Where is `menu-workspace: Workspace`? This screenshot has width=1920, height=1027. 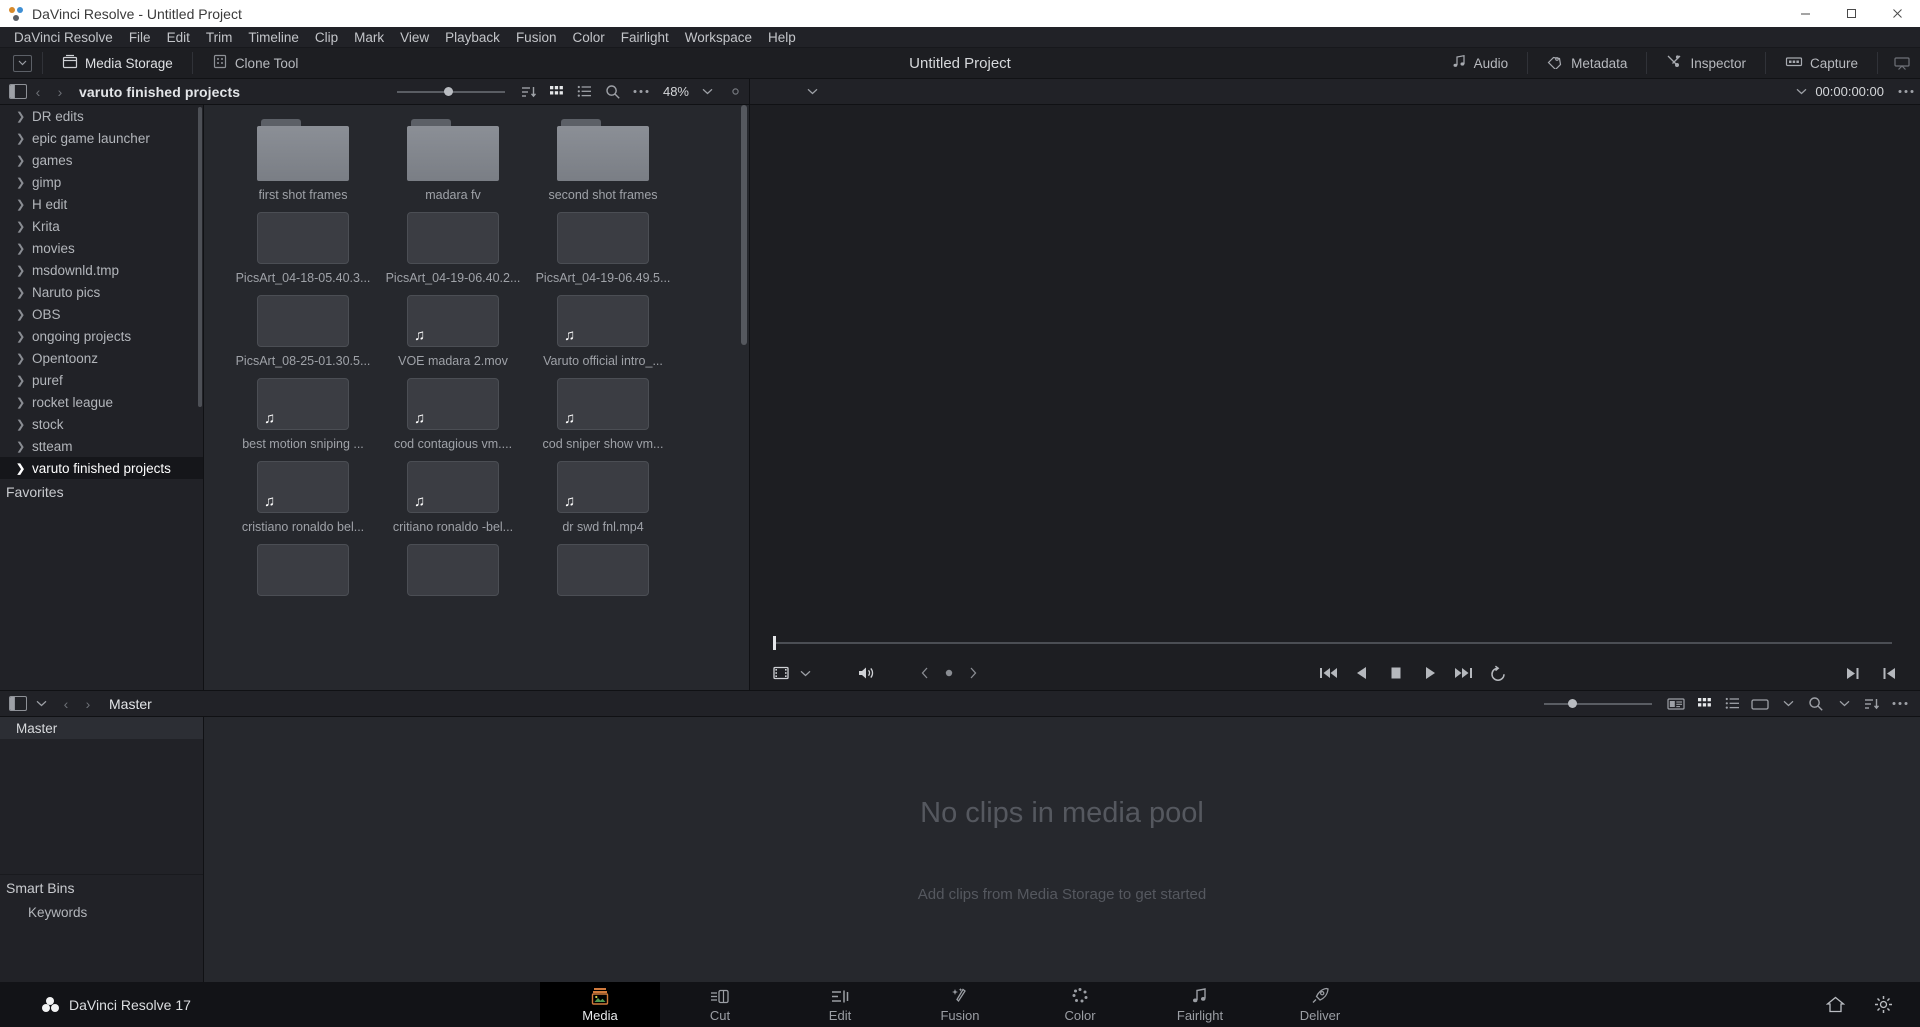
menu-workspace: Workspace is located at coordinates (718, 37).